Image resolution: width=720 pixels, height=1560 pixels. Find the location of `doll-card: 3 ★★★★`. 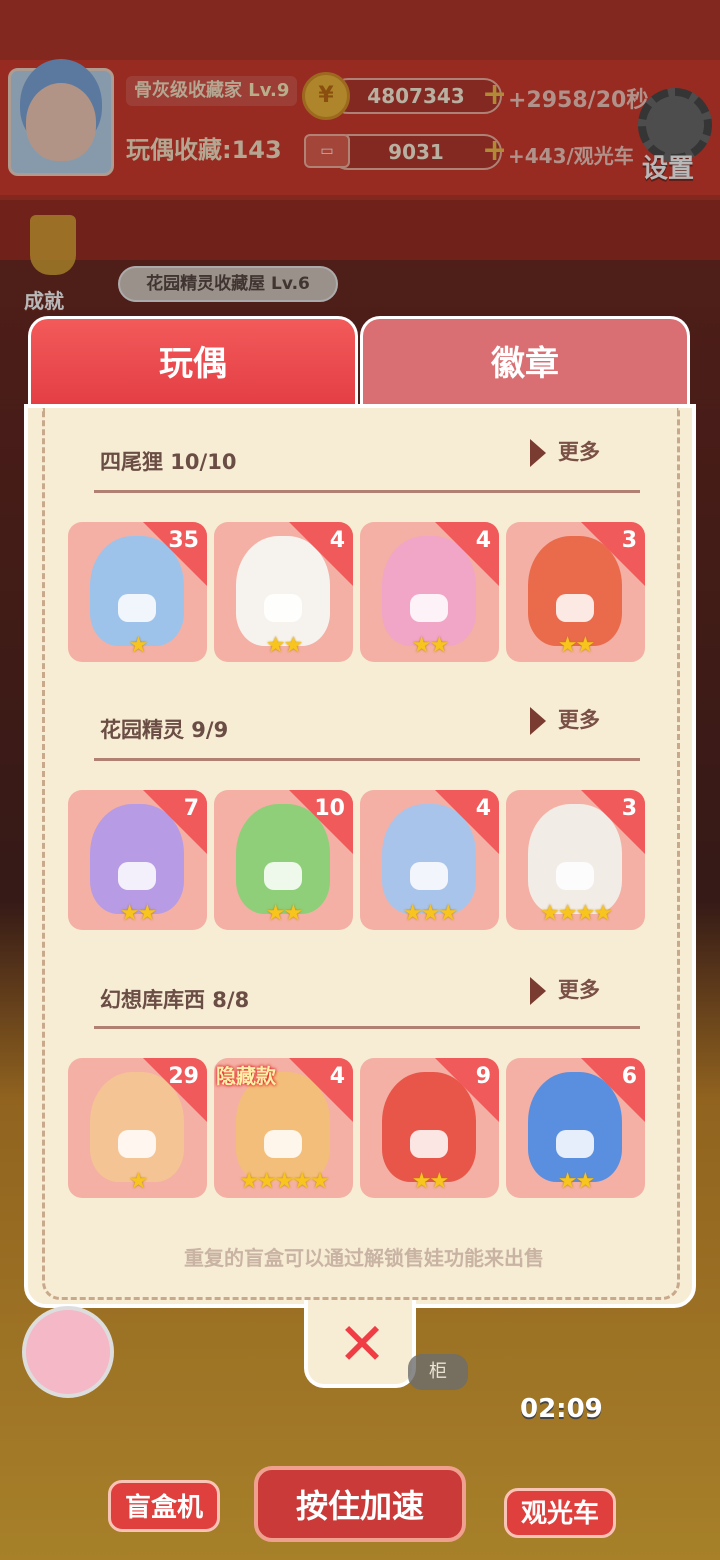

doll-card: 3 ★★★★ is located at coordinates (575, 860).